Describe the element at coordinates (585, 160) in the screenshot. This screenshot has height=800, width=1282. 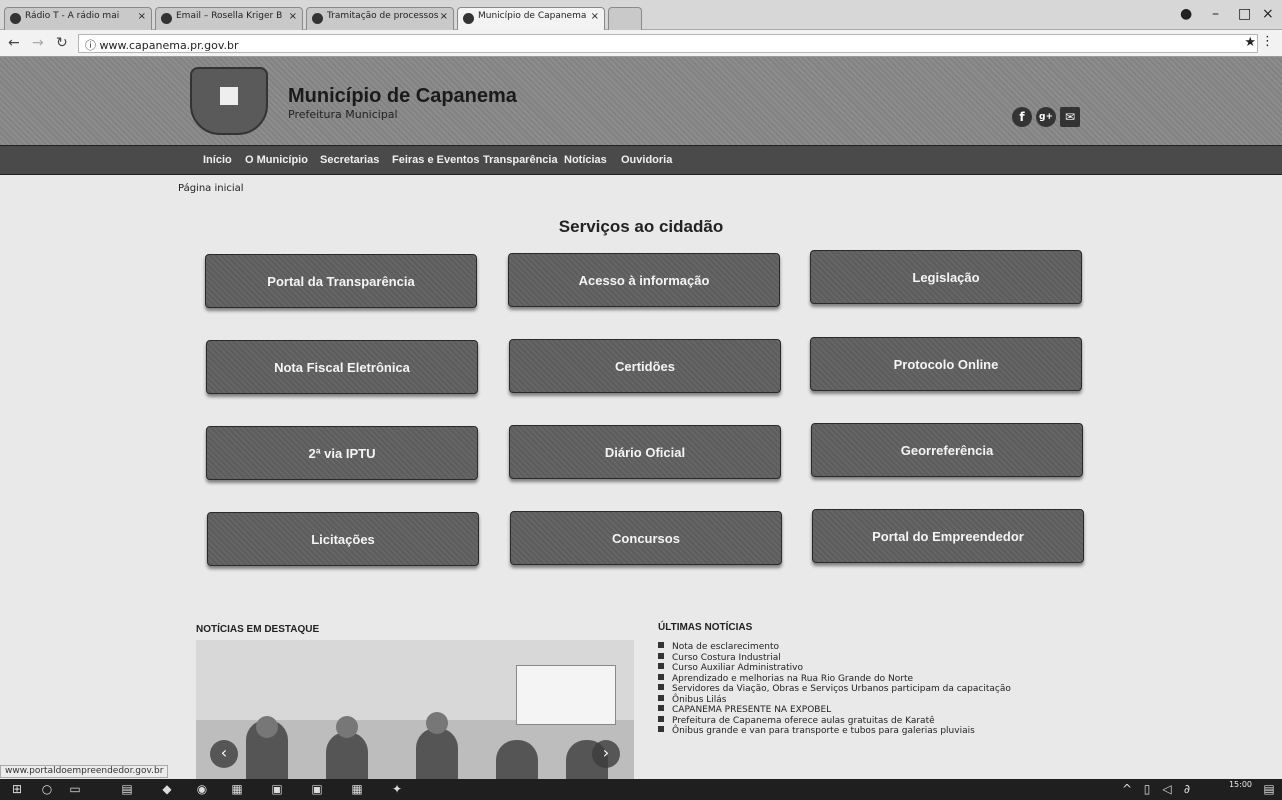
I see `nav-item-noticias: Notícias` at that location.